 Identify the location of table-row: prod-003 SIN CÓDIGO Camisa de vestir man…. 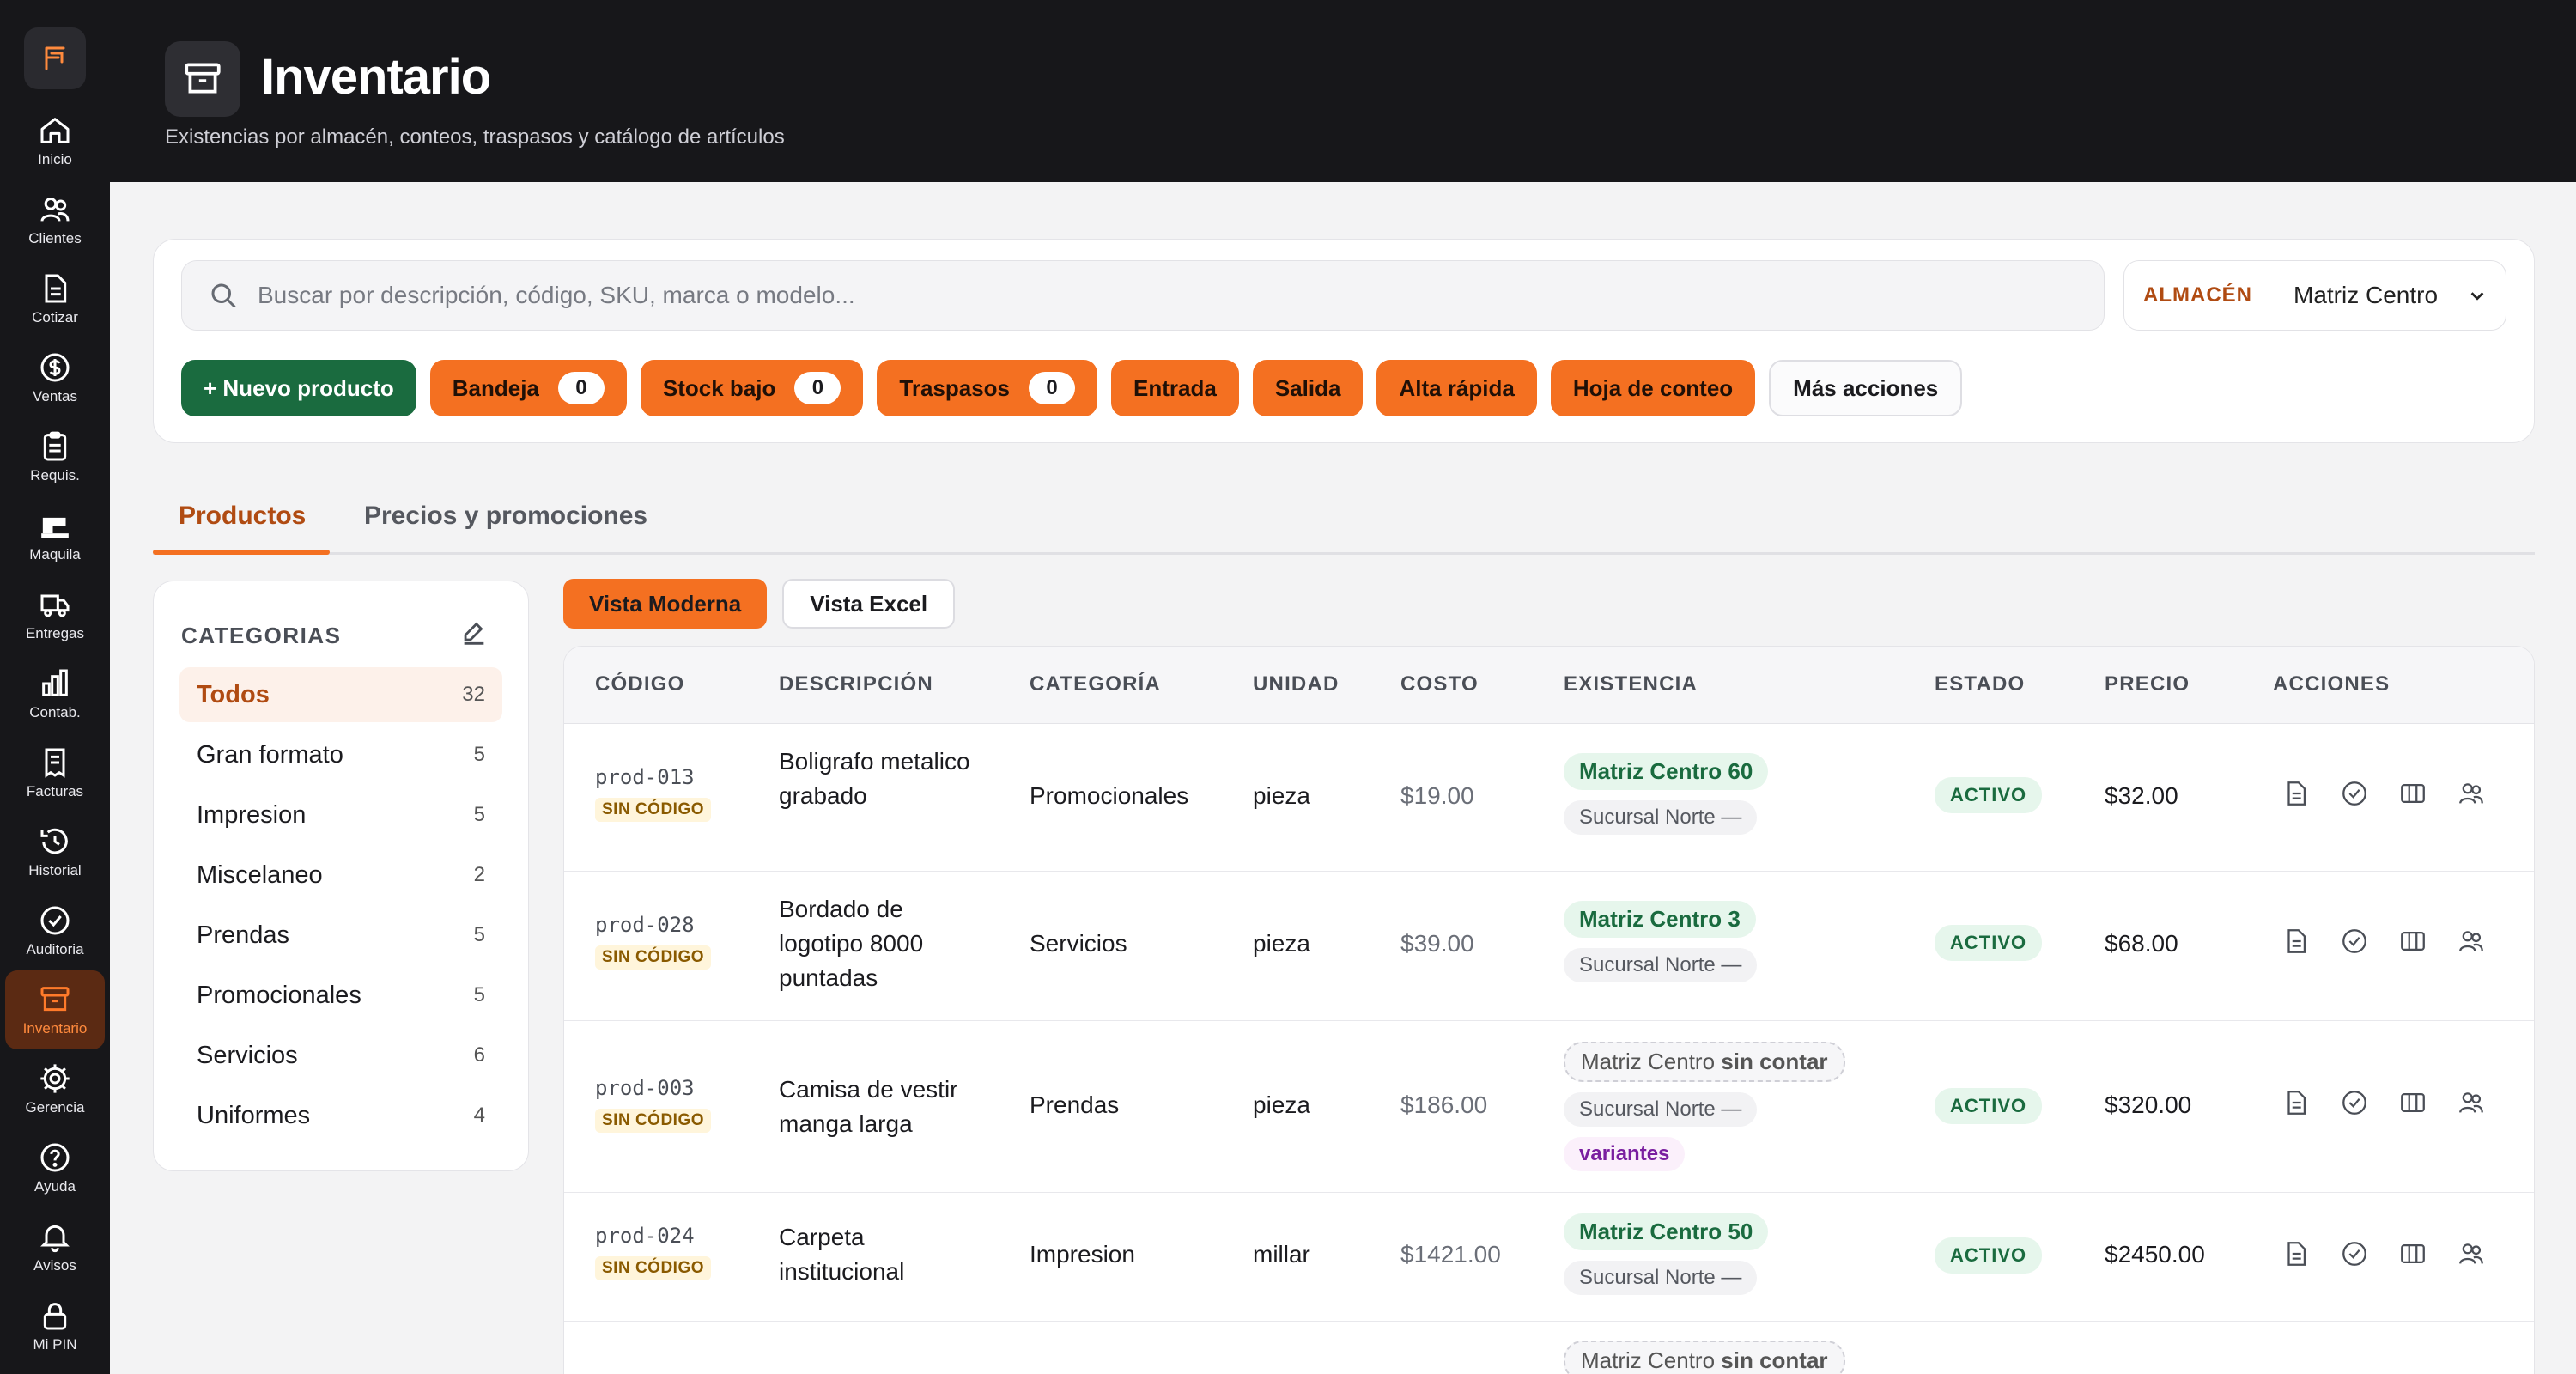
(1549, 1107).